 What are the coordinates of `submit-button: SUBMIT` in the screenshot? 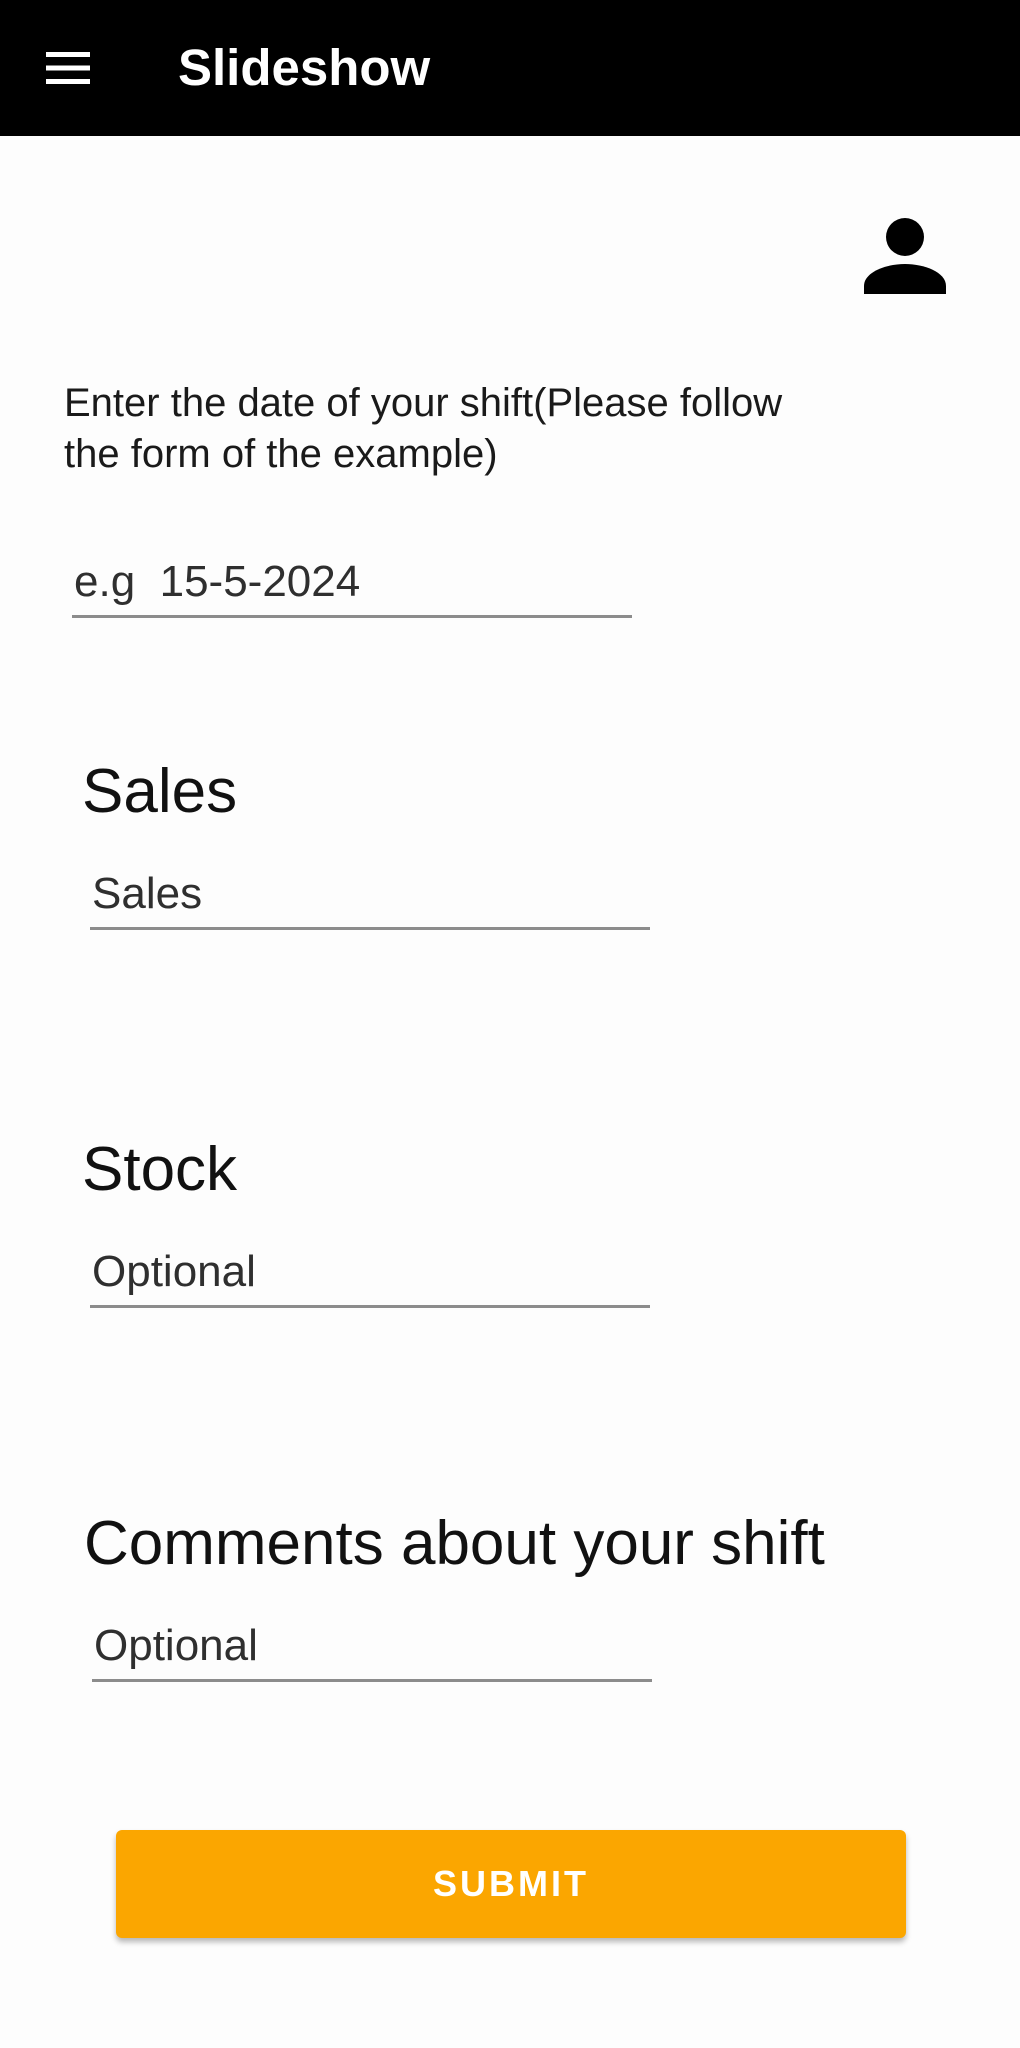 It's located at (511, 1884).